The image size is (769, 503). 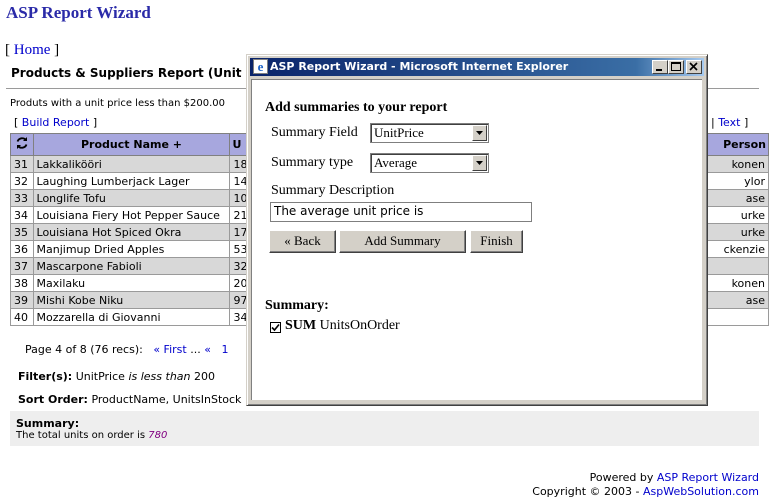 I want to click on sort-line: Sort Order: ProductName, UnitsInStock, so click(x=129, y=399).